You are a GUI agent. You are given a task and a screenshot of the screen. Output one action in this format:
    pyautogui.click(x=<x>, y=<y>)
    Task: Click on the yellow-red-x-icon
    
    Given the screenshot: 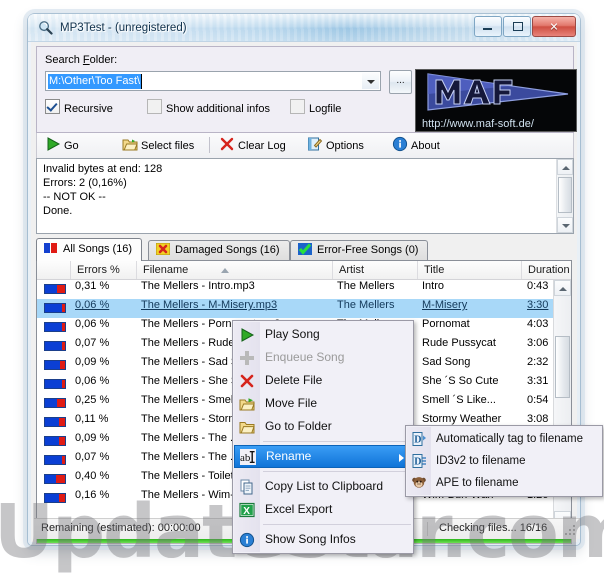 What is the action you would take?
    pyautogui.click(x=163, y=249)
    